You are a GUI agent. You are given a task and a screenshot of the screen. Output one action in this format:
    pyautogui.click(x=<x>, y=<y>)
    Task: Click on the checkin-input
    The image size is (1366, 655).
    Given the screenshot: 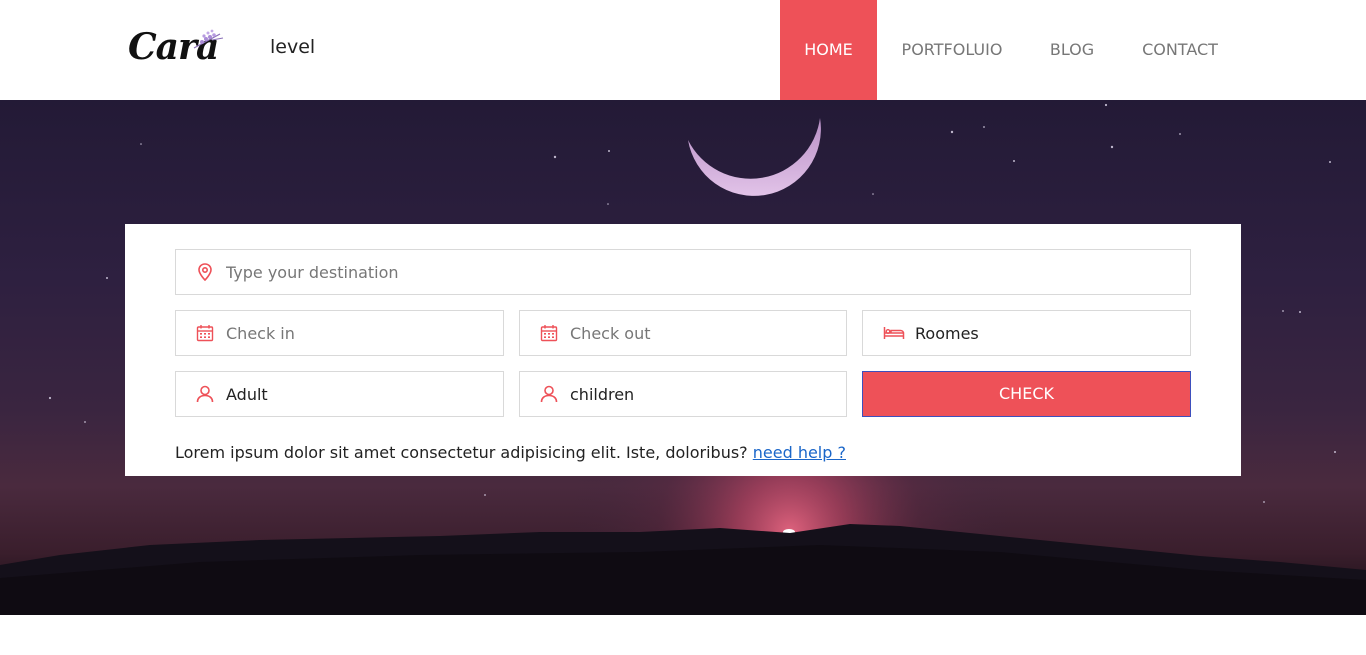 What is the action you would take?
    pyautogui.click(x=364, y=333)
    